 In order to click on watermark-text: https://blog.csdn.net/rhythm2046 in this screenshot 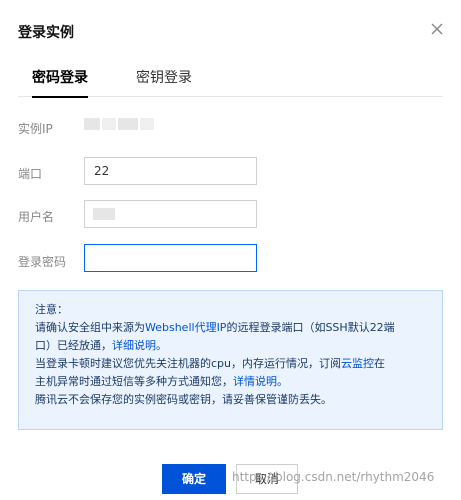, I will do `click(333, 477)`.